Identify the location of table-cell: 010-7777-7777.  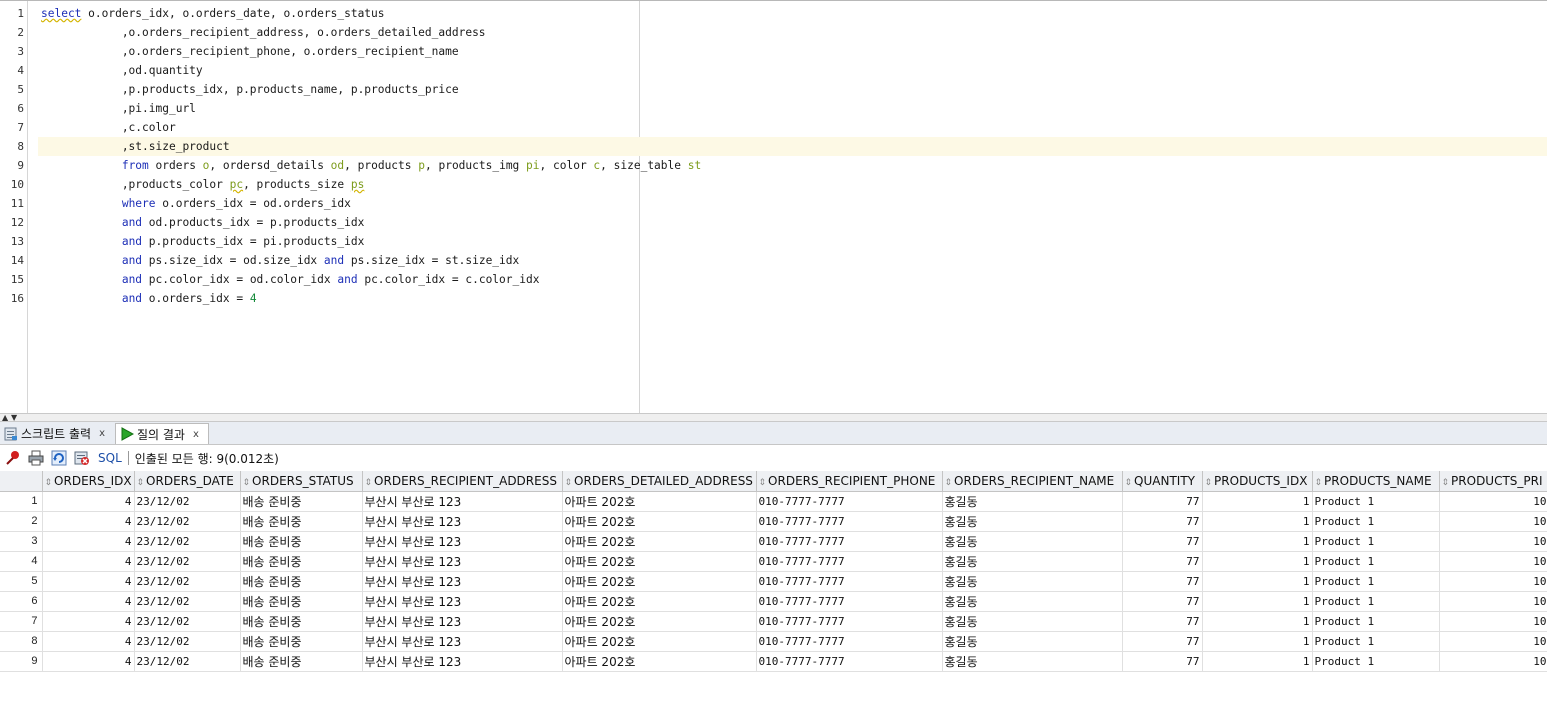
(849, 661).